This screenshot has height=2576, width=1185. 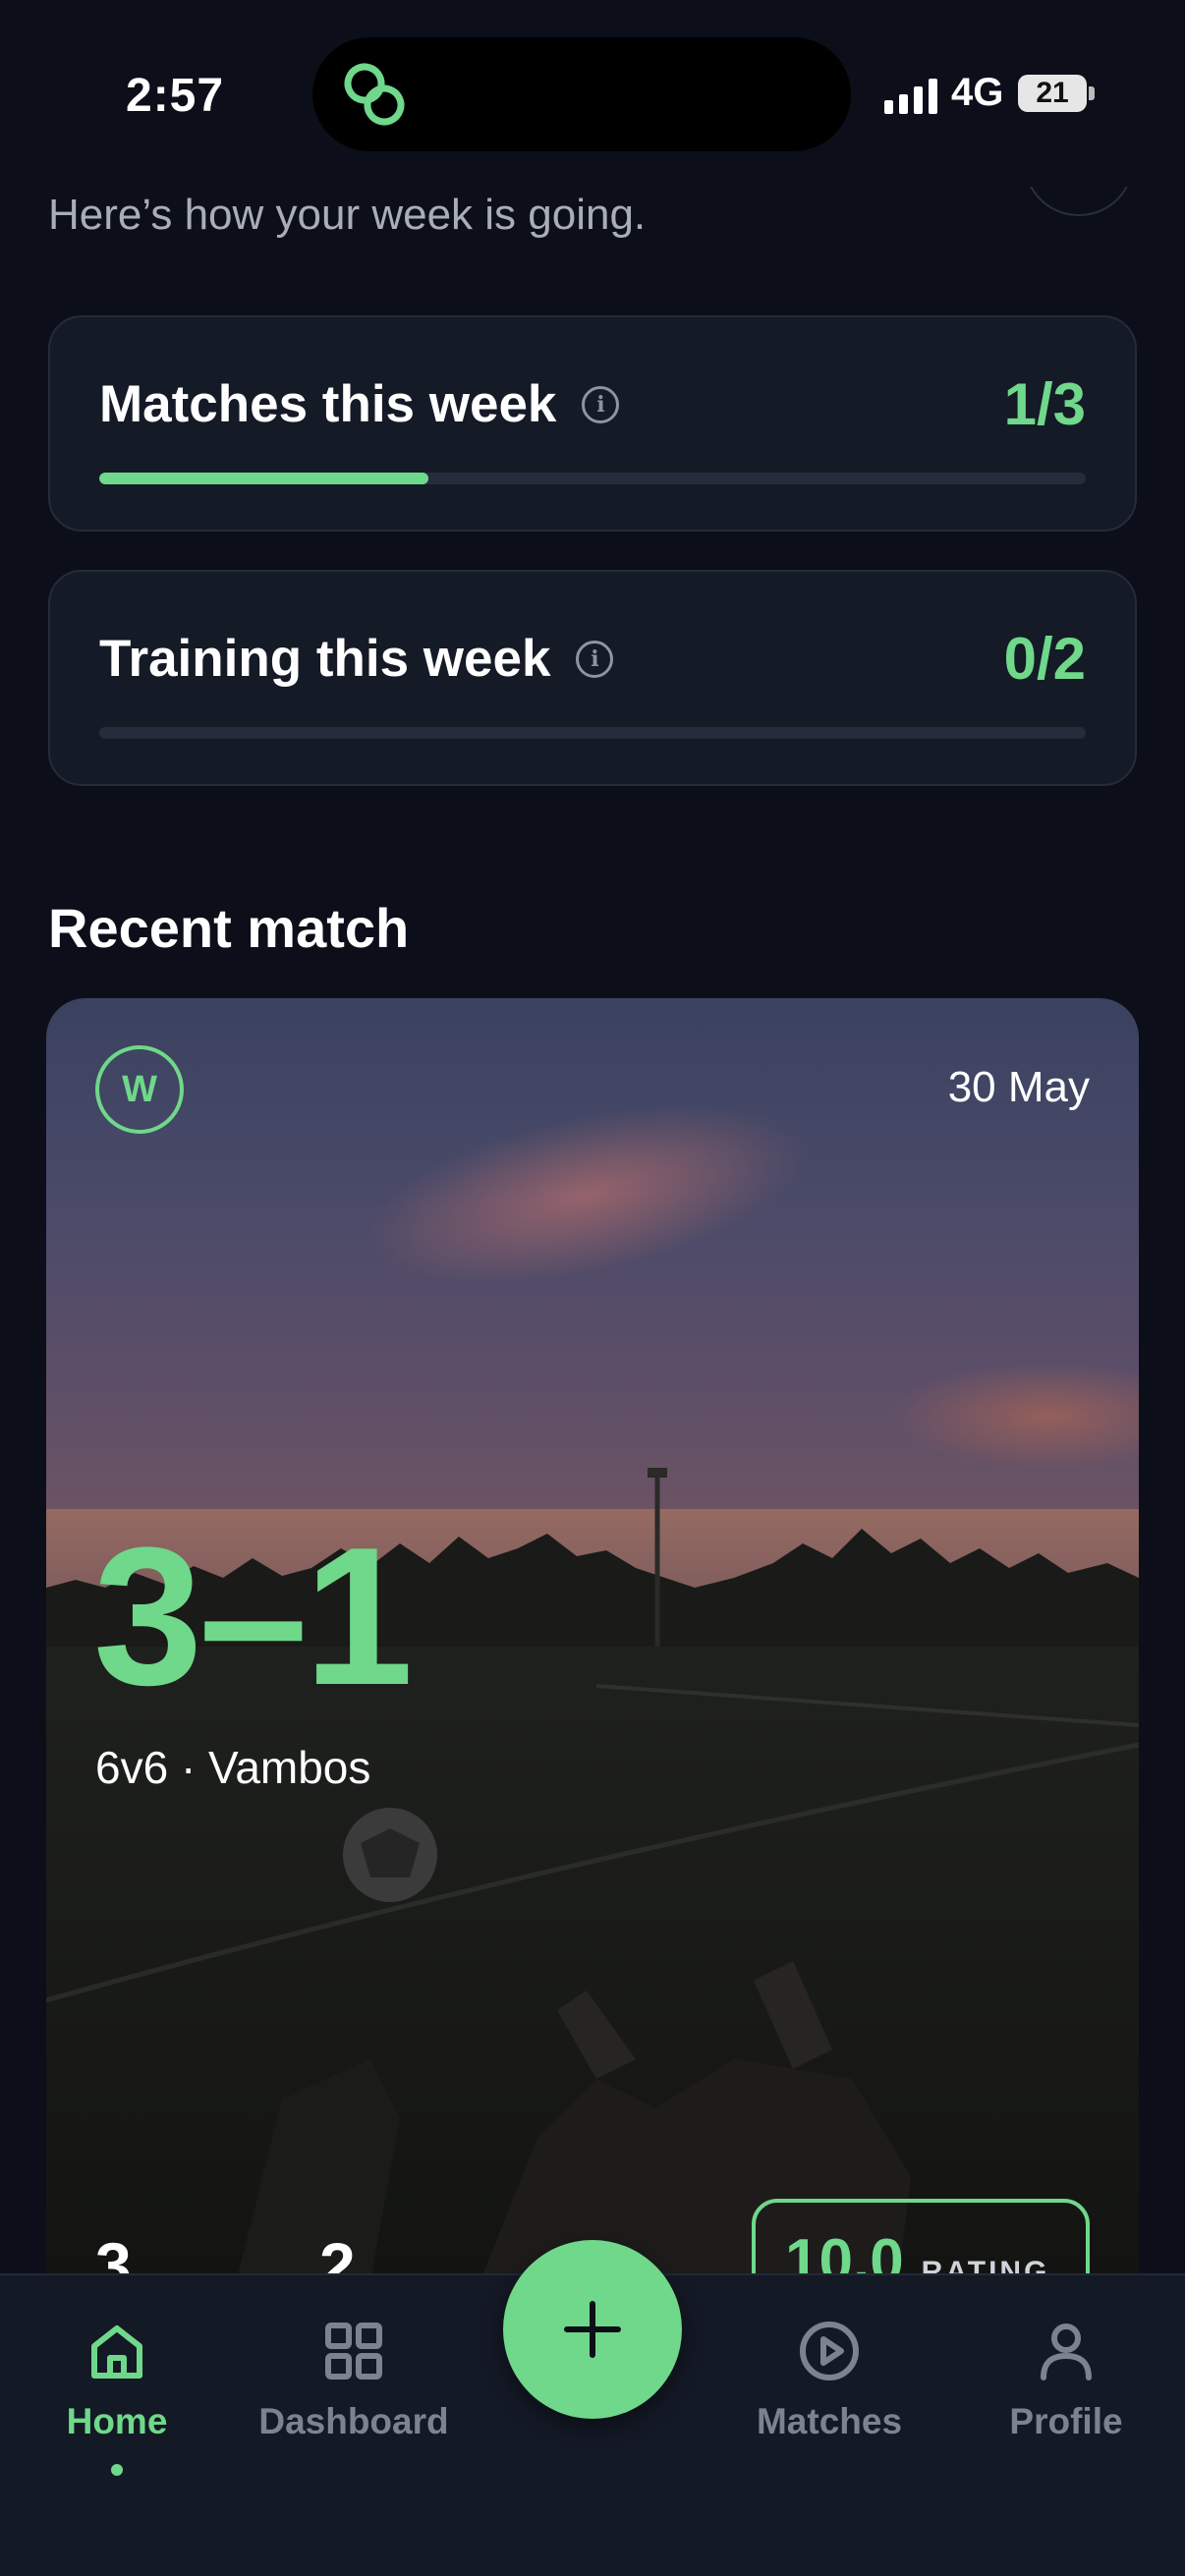 I want to click on training-week-label: Training this week, so click(x=325, y=659).